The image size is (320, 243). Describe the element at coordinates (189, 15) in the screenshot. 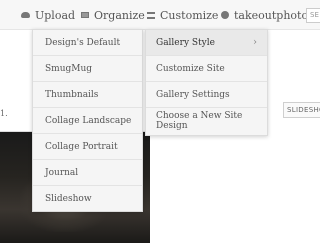

I see `customize-label: Customize` at that location.